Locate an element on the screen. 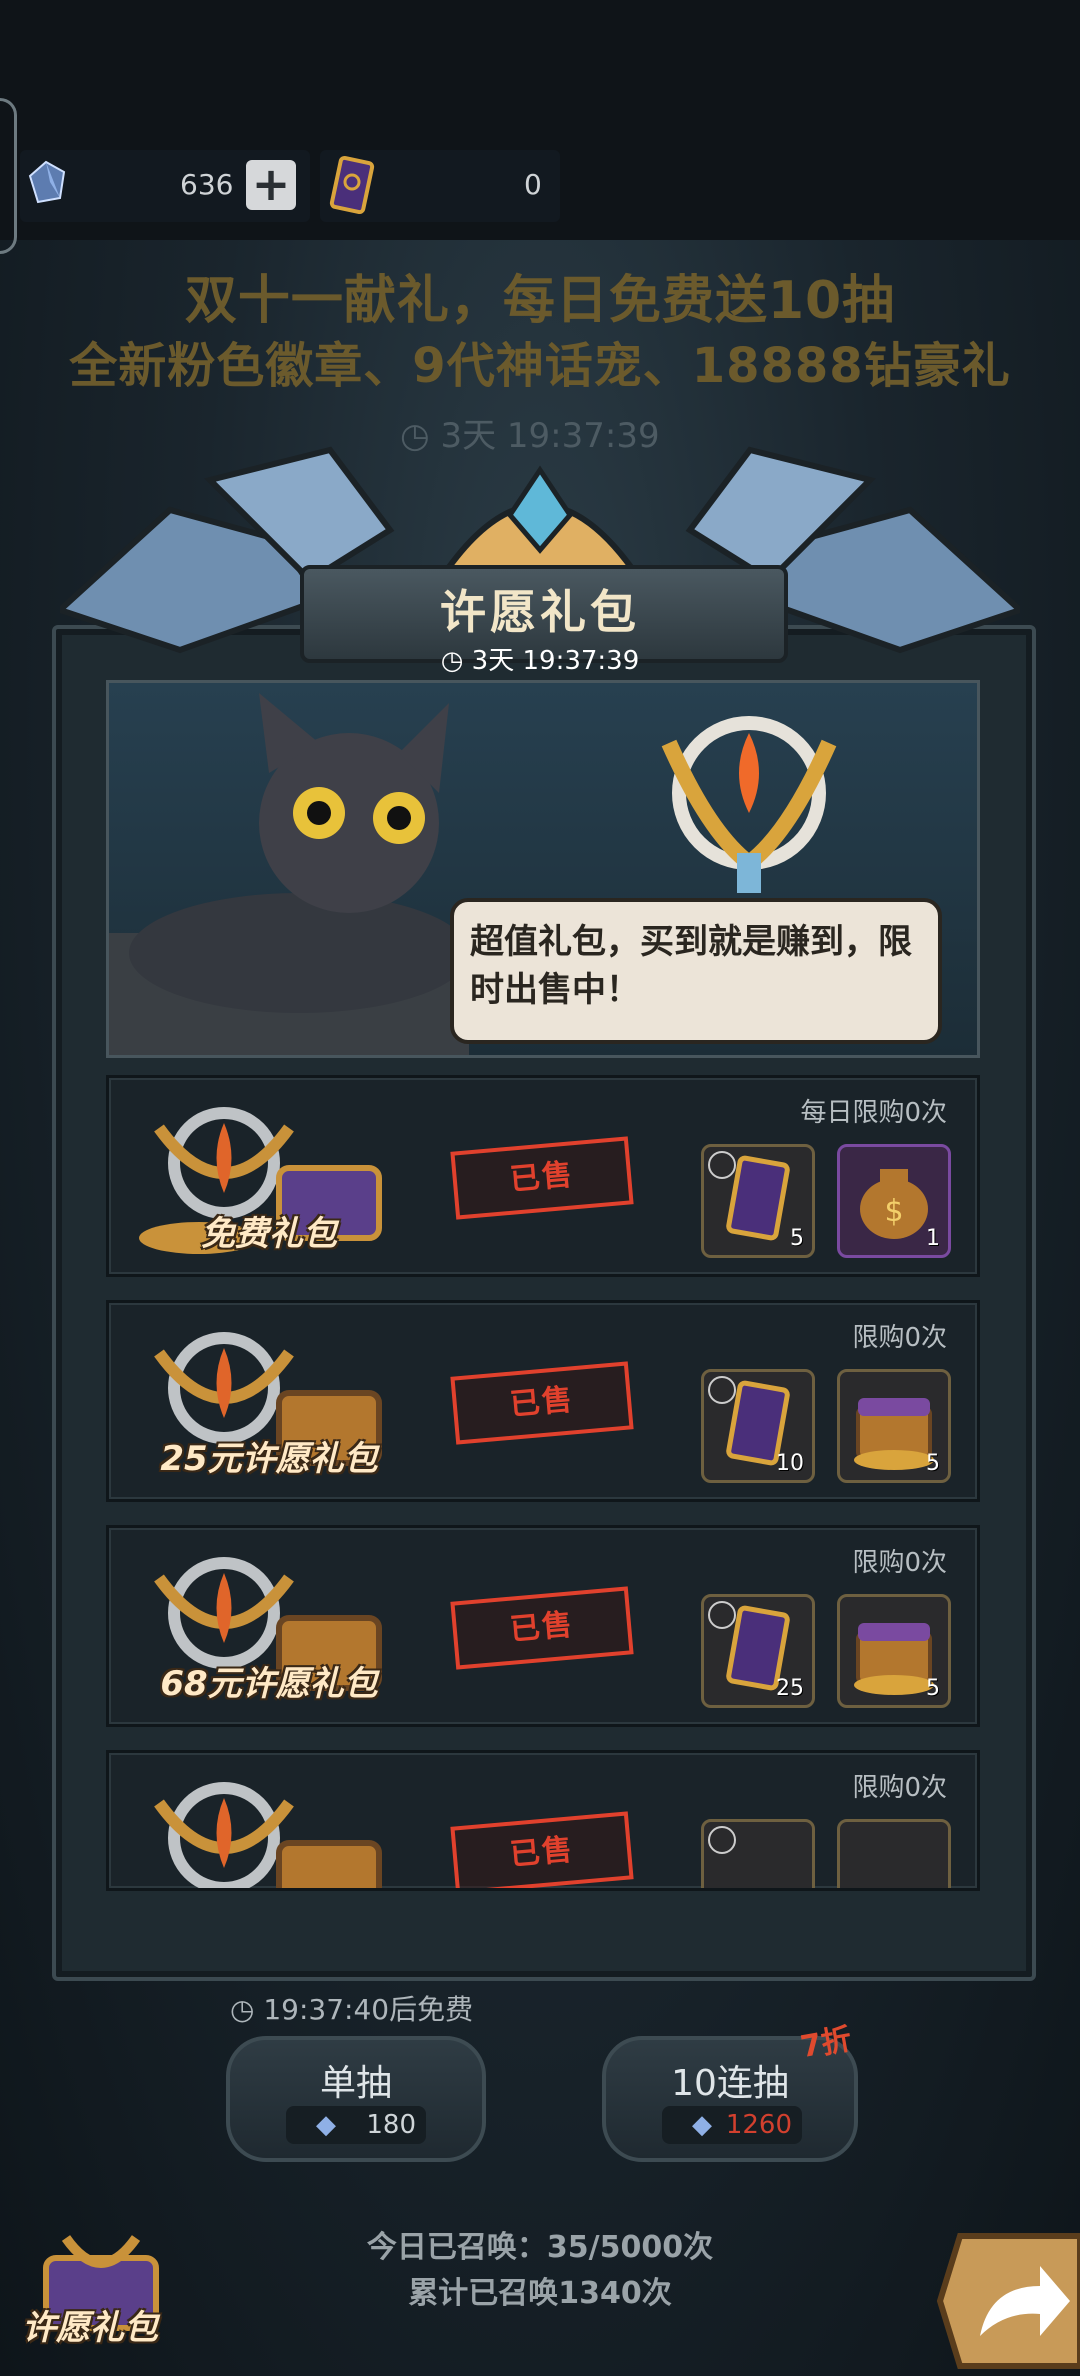 This screenshot has width=1080, height=2376. single-draw-cost-value: 180 is located at coordinates (391, 2125).